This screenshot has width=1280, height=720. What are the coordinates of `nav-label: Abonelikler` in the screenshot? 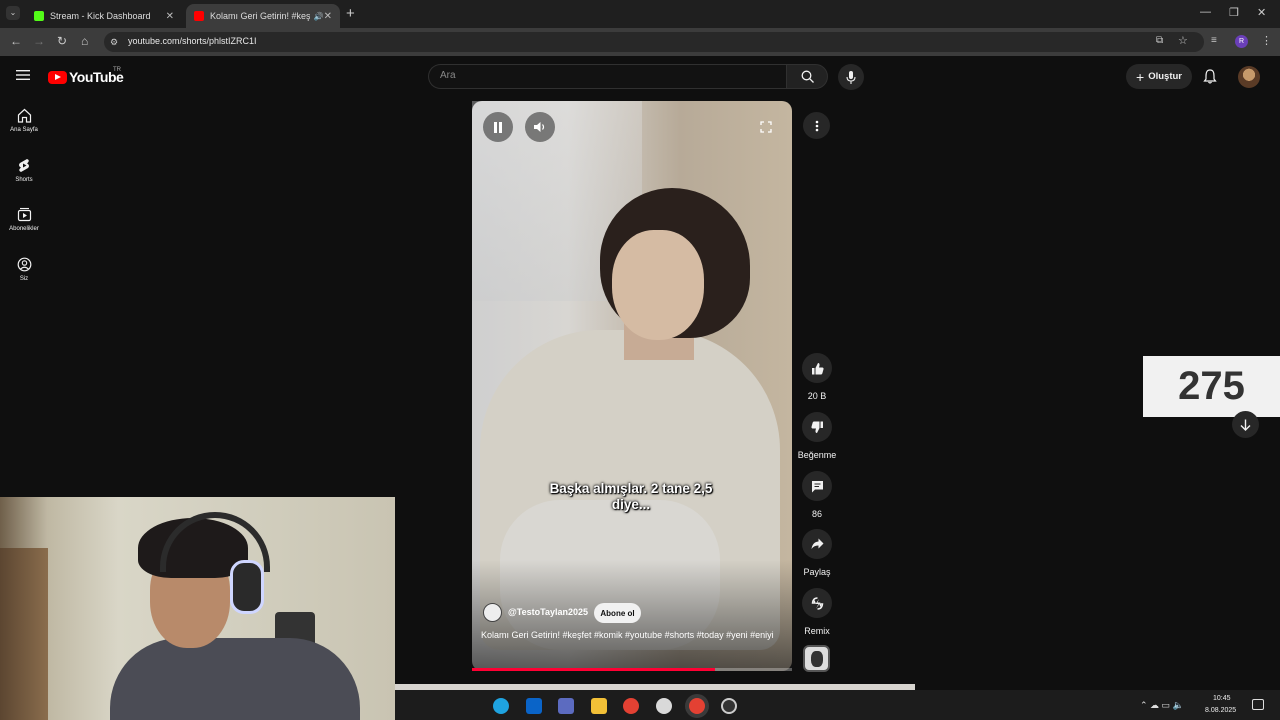 It's located at (24, 229).